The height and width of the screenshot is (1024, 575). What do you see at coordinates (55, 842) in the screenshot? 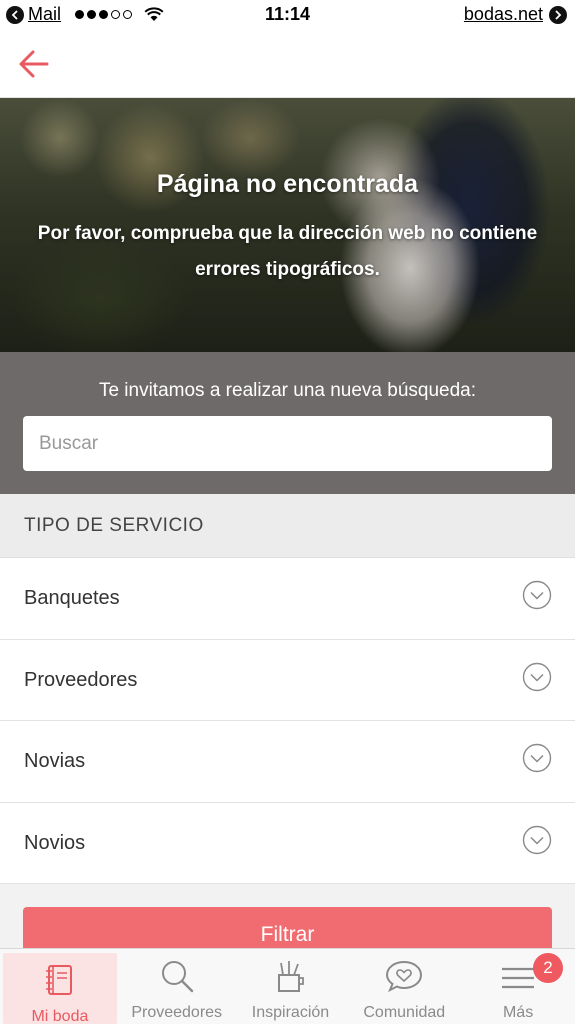
I see `service-item-label: Novios` at bounding box center [55, 842].